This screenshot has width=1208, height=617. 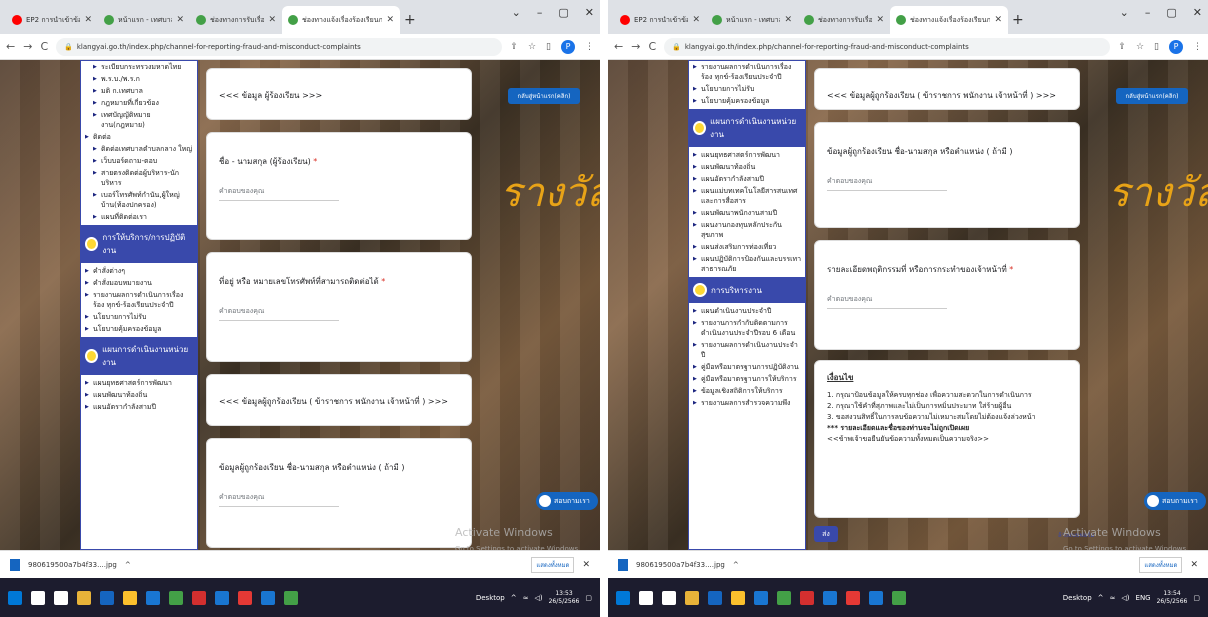 What do you see at coordinates (715, 597) in the screenshot?
I see `store-icon` at bounding box center [715, 597].